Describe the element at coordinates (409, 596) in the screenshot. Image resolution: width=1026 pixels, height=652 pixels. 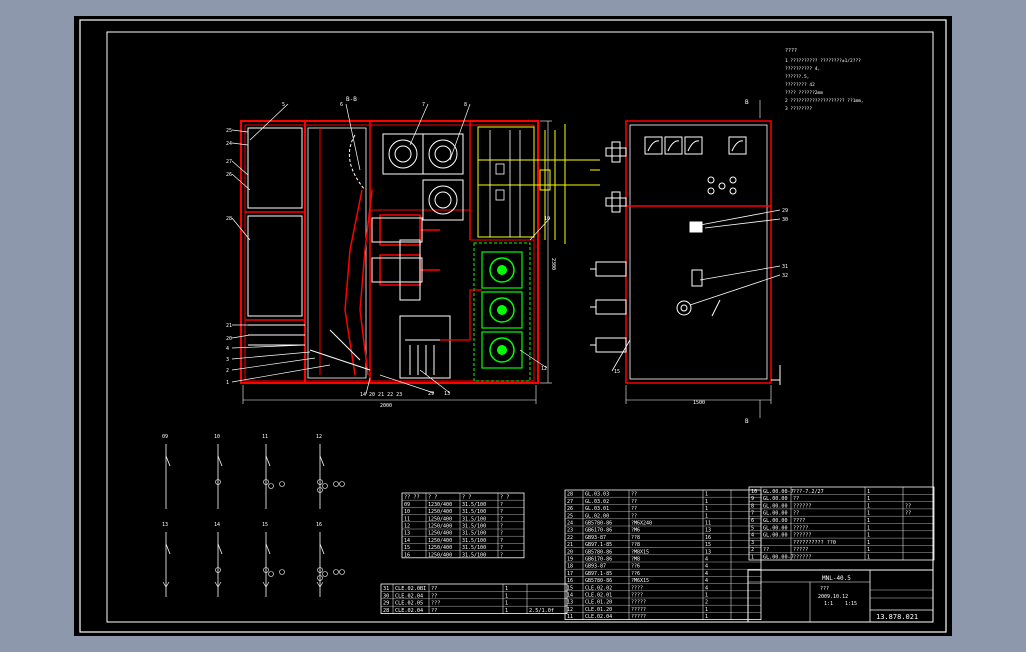
I see `table-cell: CLE.02.04` at that location.